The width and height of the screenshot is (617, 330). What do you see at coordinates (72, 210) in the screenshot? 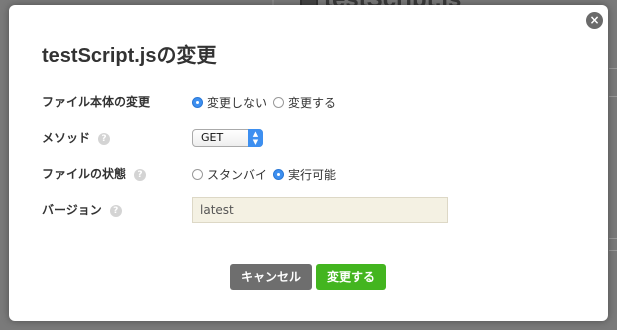
I see `version-label: バージョン` at bounding box center [72, 210].